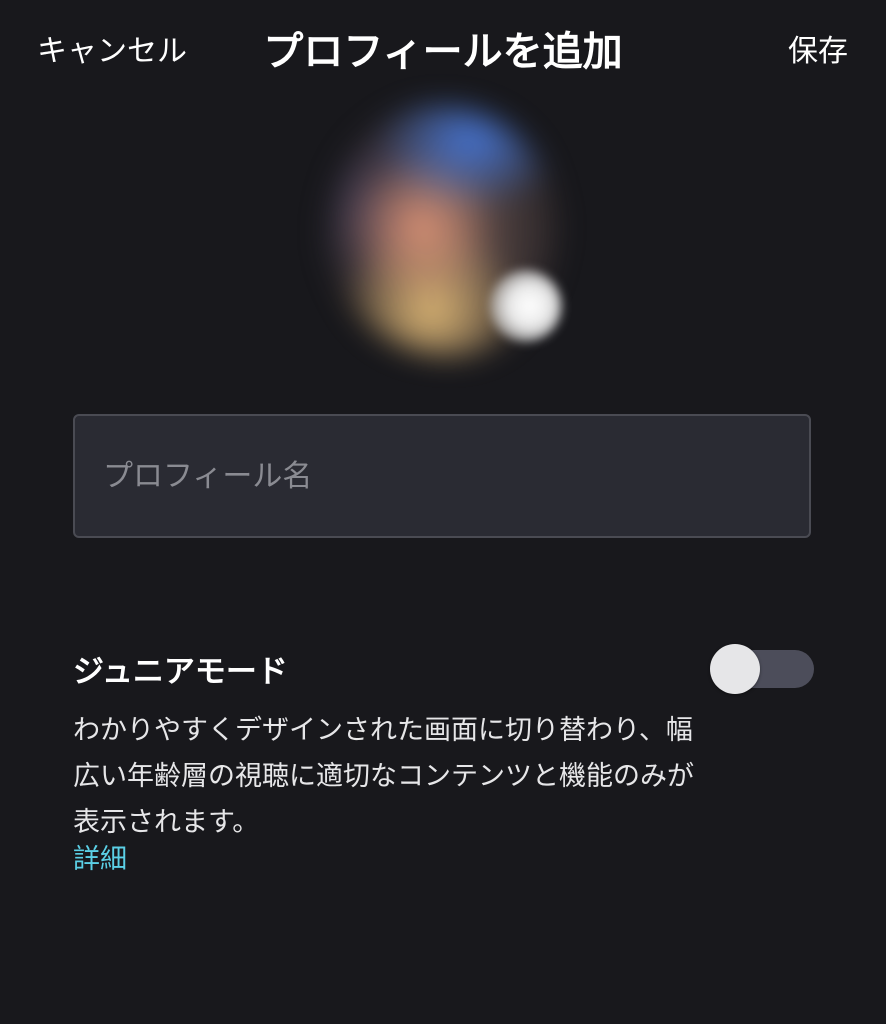 This screenshot has height=1024, width=886. Describe the element at coordinates (445, 232) in the screenshot. I see `avatar` at that location.